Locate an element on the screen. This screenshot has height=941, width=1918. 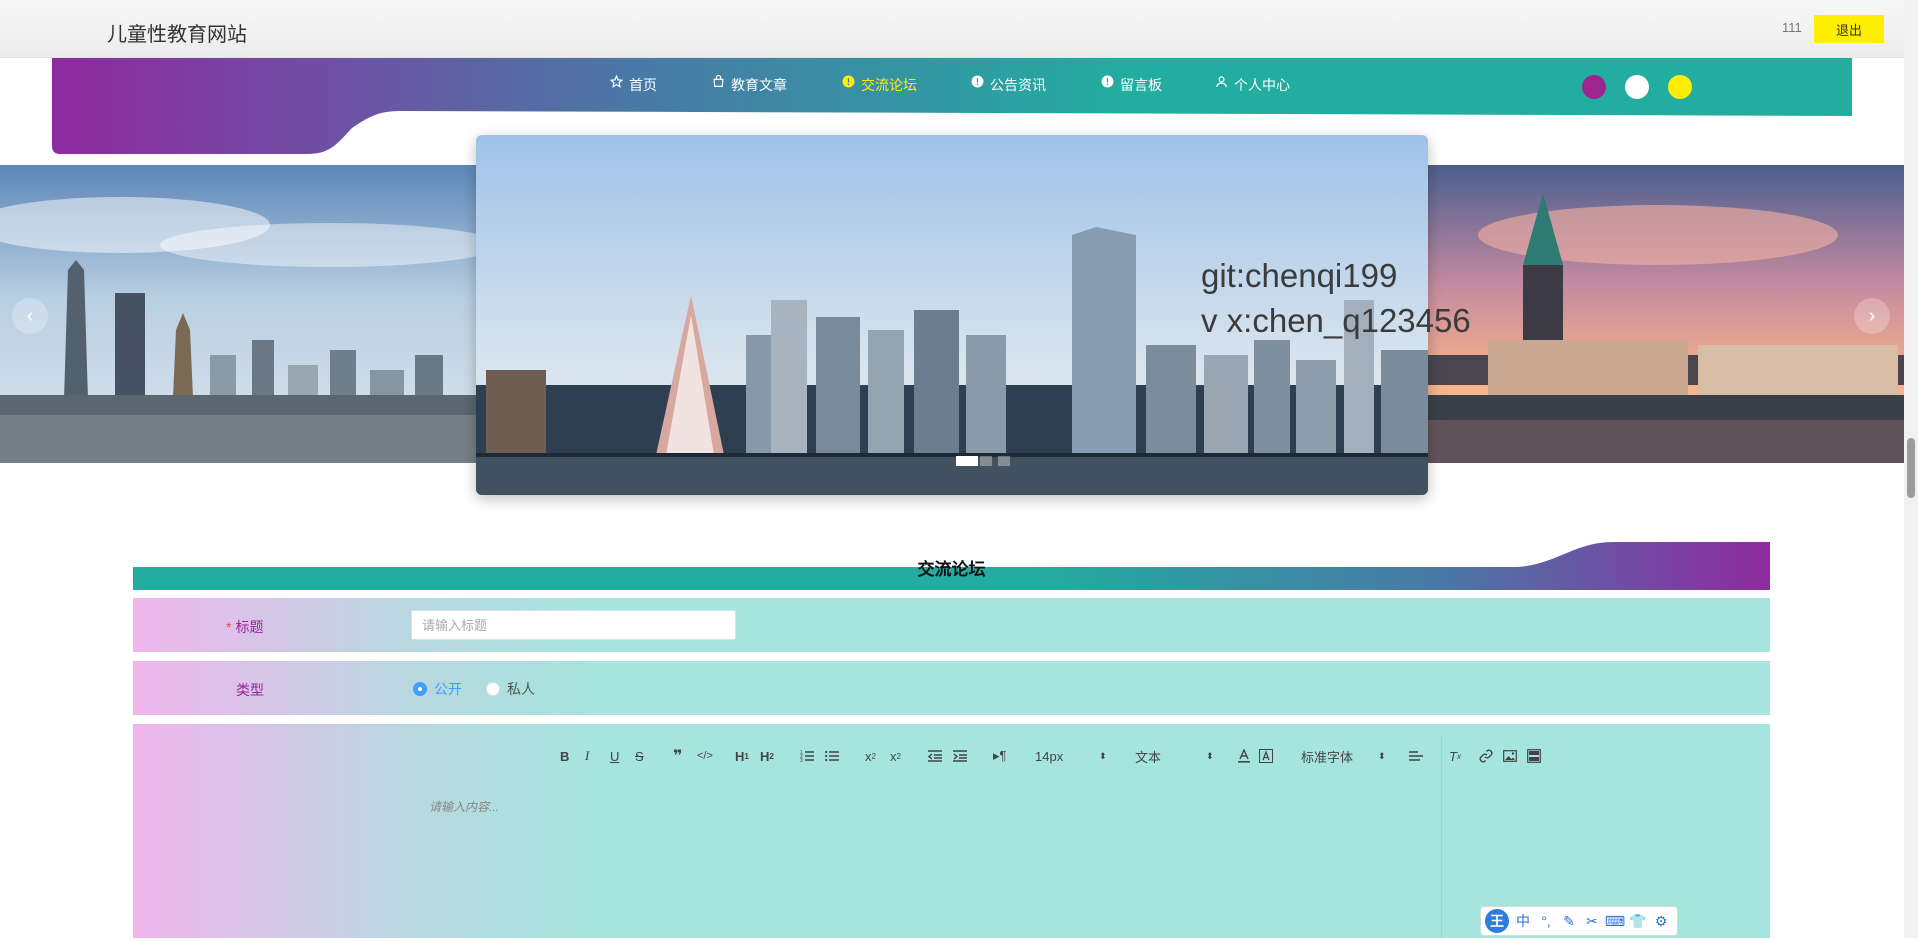
nav-item-announcements: 公告资讯 is located at coordinates (1008, 85).